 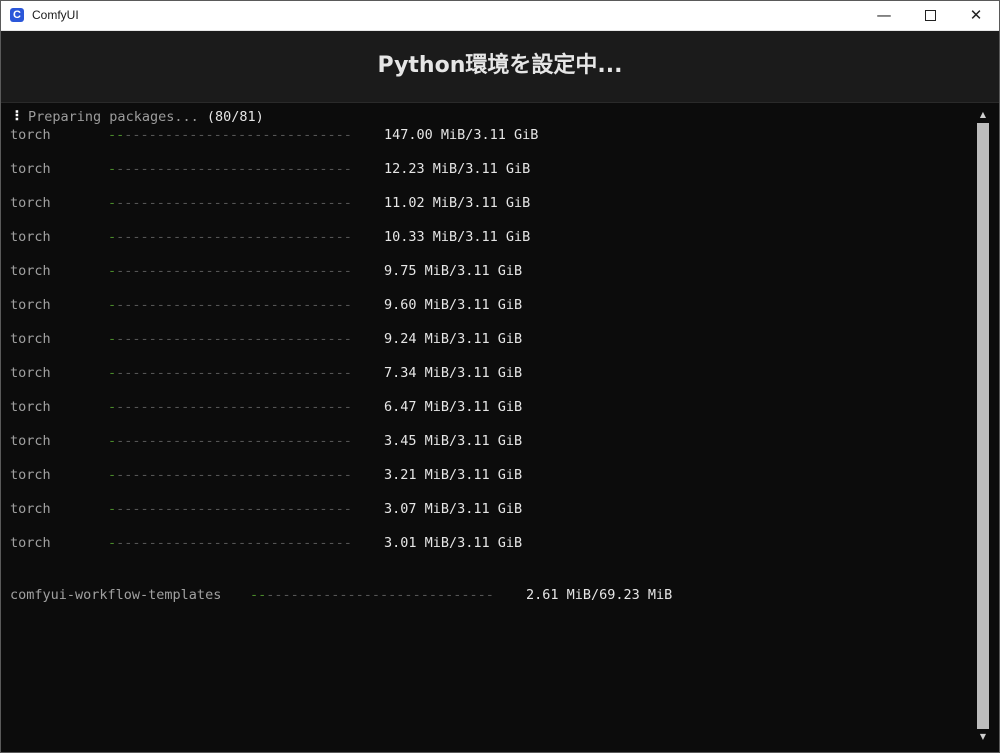 What do you see at coordinates (116, 595) in the screenshot?
I see `package-name: comfyui-workflow-templates` at bounding box center [116, 595].